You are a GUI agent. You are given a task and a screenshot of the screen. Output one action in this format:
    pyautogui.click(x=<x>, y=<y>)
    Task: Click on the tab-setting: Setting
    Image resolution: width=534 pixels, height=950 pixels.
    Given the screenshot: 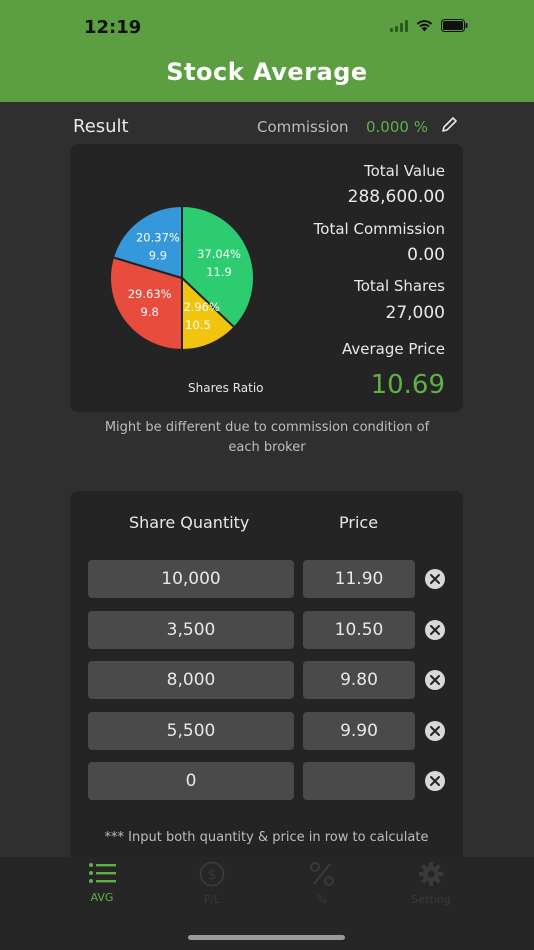 What is the action you would take?
    pyautogui.click(x=431, y=889)
    